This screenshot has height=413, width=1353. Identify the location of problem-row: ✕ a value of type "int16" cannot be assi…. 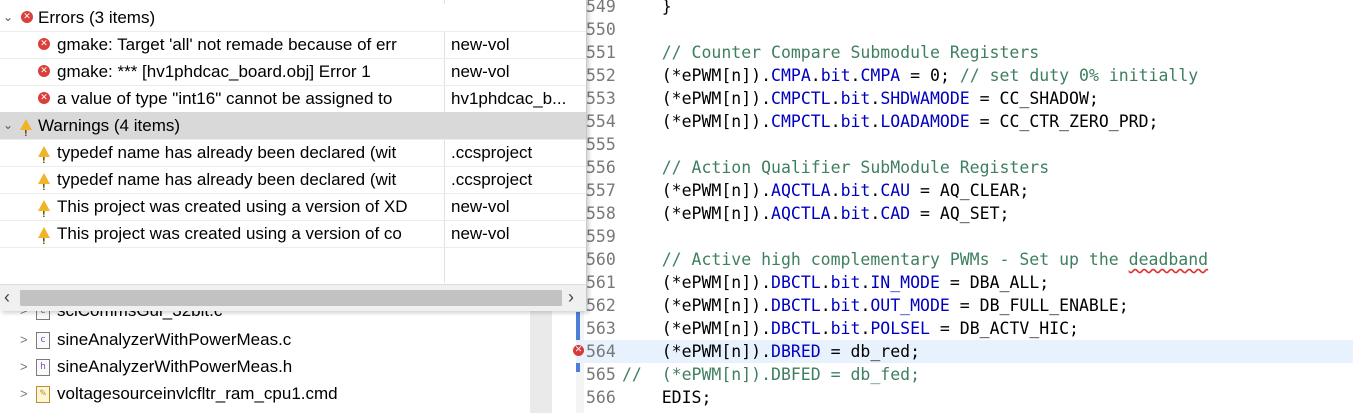
(293, 99).